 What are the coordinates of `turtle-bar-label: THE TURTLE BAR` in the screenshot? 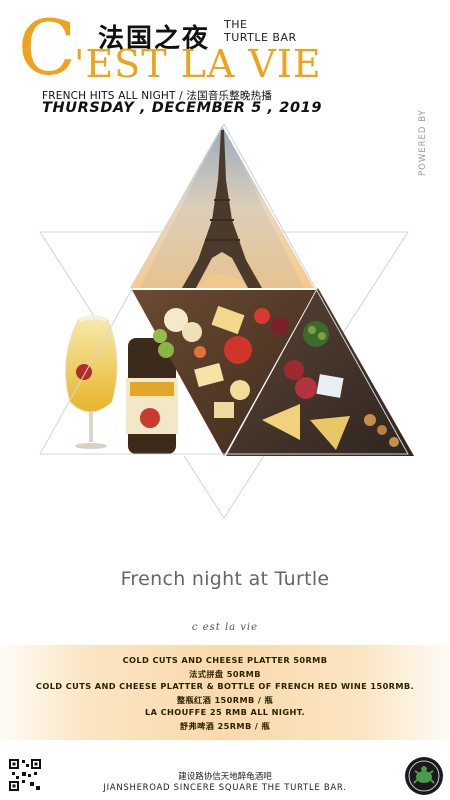 It's located at (260, 31).